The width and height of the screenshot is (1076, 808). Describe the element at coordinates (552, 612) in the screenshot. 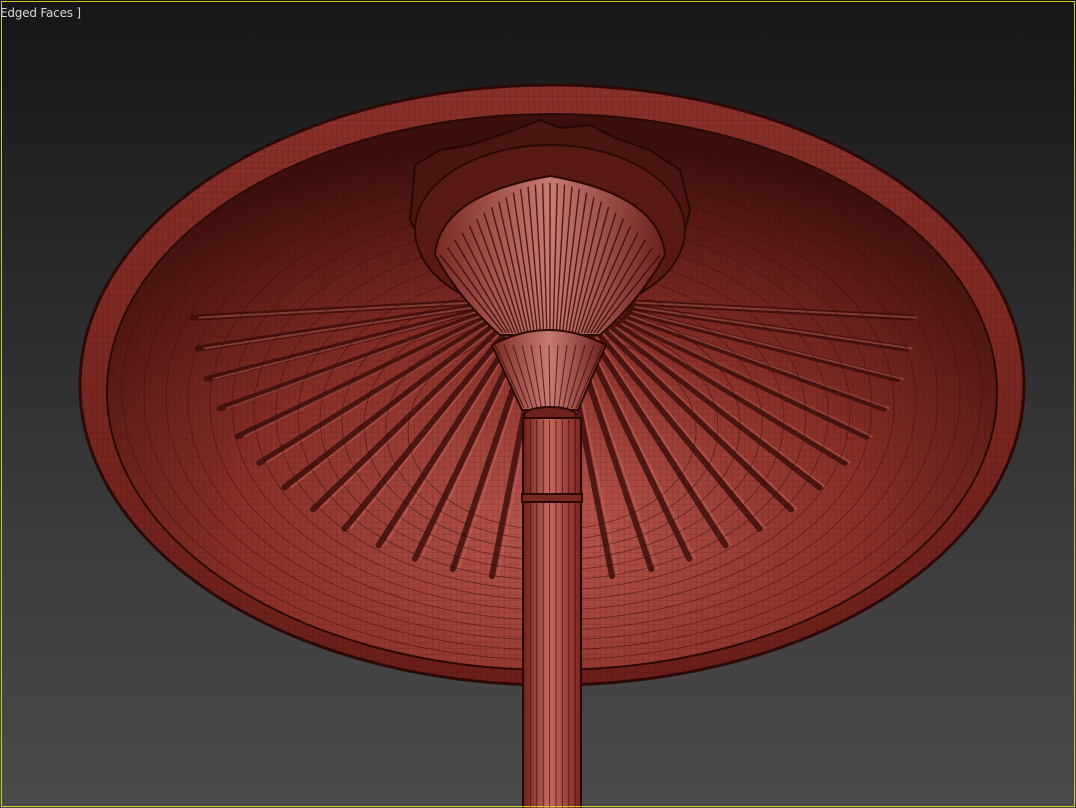

I see `pole` at that location.